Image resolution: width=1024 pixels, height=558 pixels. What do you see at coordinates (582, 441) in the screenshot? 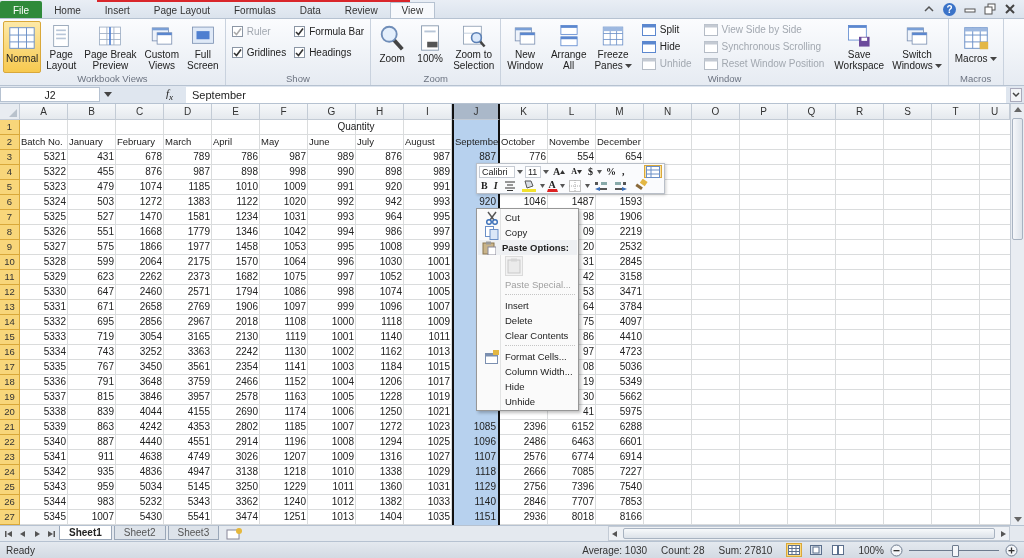
I see `table-cell: 6463` at bounding box center [582, 441].